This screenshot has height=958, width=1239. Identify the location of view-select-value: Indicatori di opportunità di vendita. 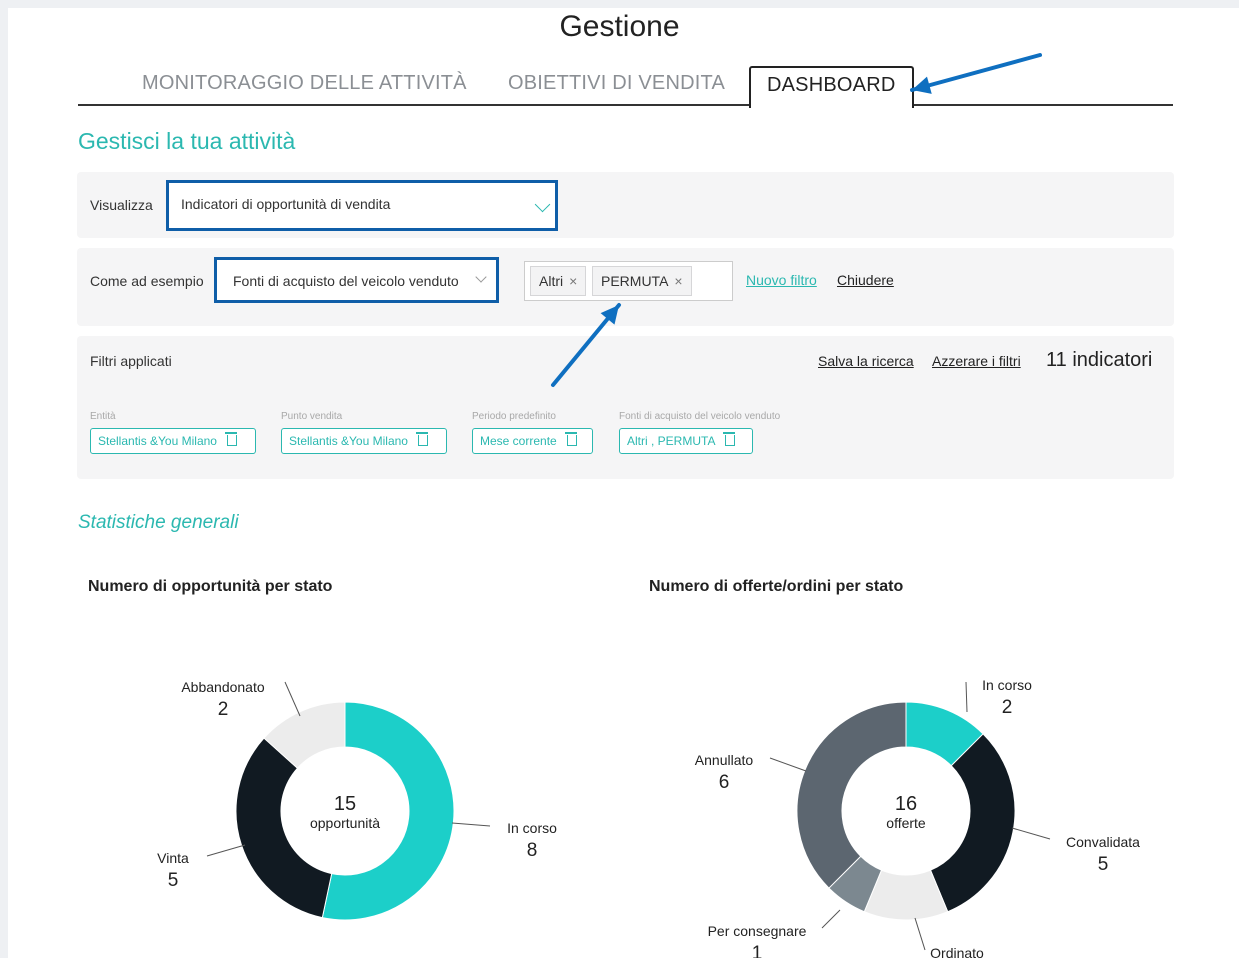
(286, 204).